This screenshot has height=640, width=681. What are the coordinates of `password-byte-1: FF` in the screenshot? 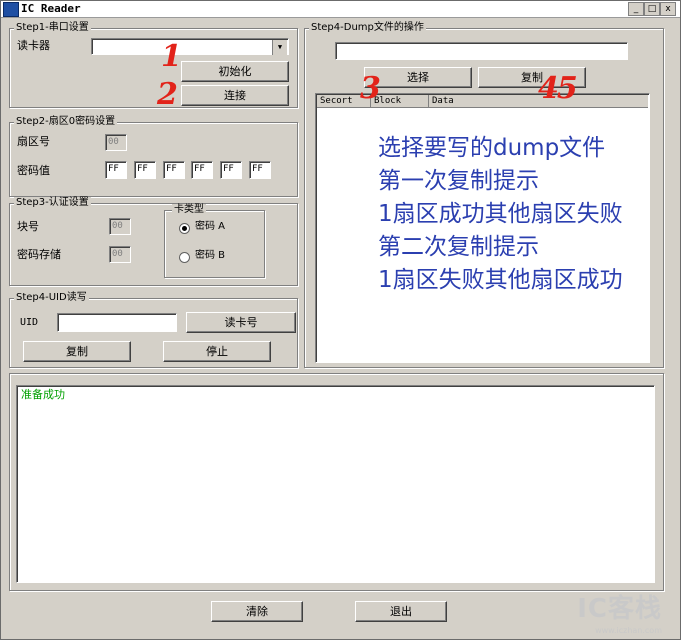 It's located at (116, 170).